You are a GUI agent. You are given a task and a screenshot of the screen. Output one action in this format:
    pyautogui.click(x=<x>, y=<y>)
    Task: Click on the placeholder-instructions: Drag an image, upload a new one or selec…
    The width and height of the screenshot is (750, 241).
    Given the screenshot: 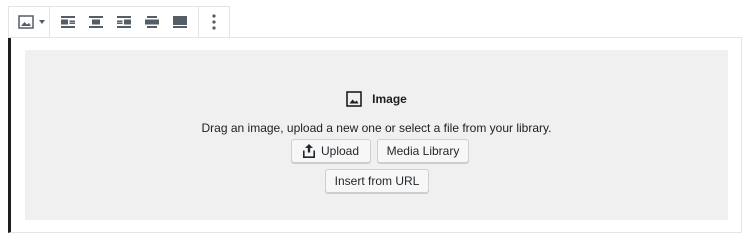 What is the action you would take?
    pyautogui.click(x=376, y=128)
    